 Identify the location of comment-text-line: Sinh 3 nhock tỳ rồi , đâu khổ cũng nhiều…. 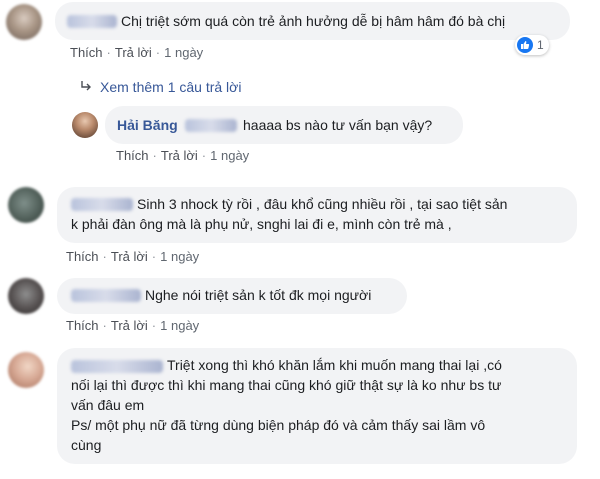
(322, 204).